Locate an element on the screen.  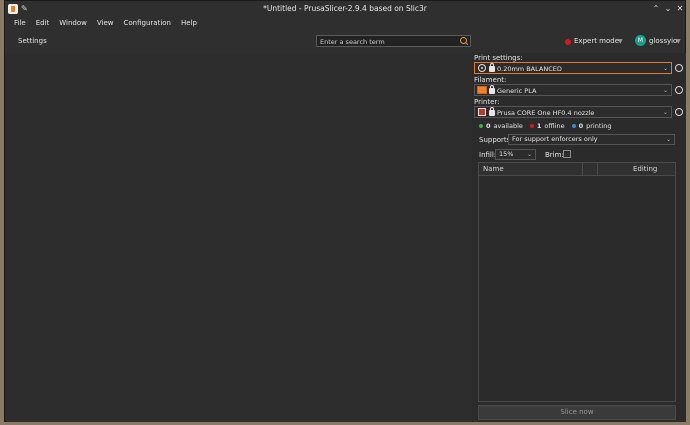
printer-value: Prusa CORE One HF0.4 nozzle is located at coordinates (546, 113).